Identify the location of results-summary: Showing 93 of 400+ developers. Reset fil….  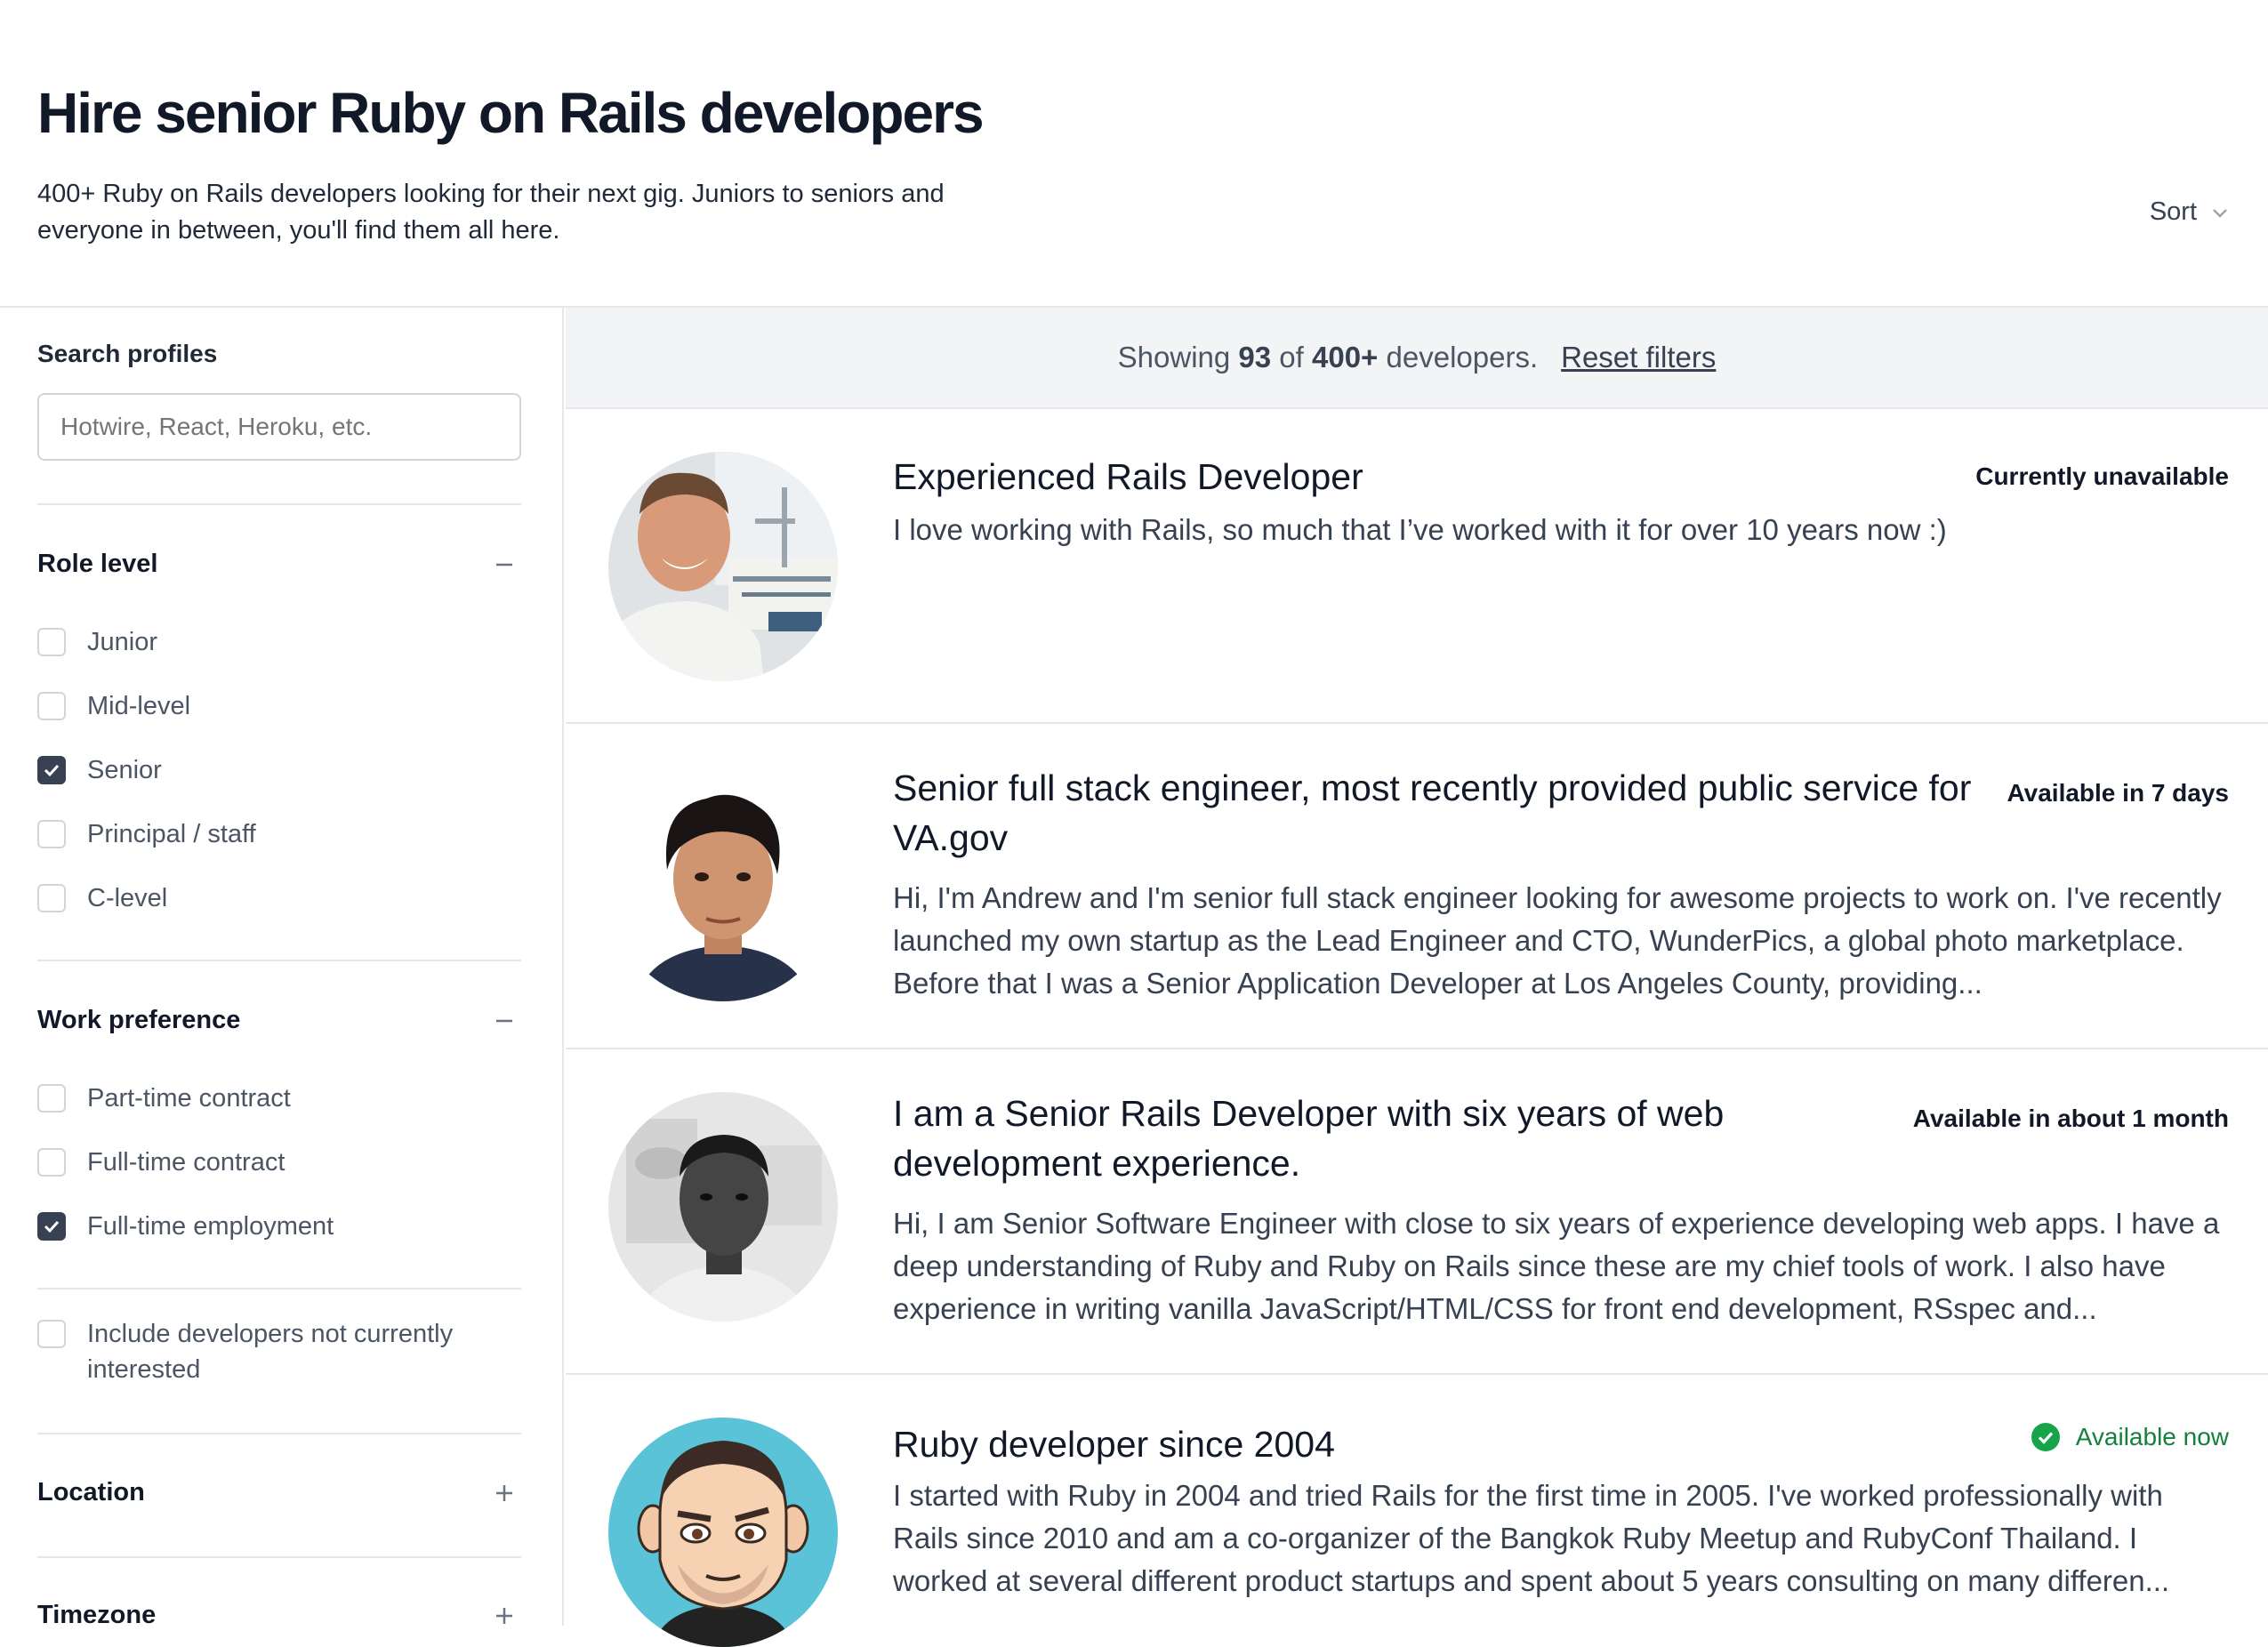
(1417, 358).